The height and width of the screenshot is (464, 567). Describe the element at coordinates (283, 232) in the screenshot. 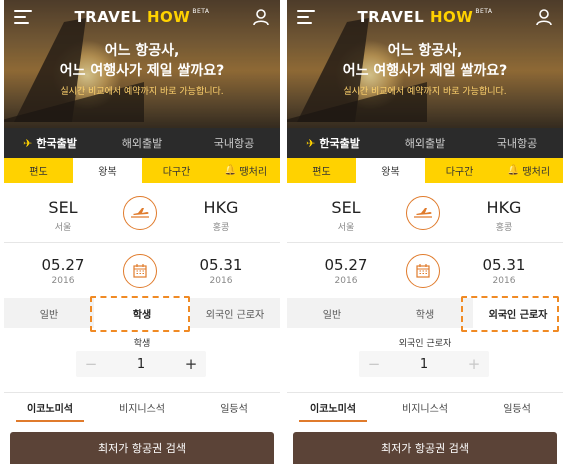

I see `panel-gutter` at that location.